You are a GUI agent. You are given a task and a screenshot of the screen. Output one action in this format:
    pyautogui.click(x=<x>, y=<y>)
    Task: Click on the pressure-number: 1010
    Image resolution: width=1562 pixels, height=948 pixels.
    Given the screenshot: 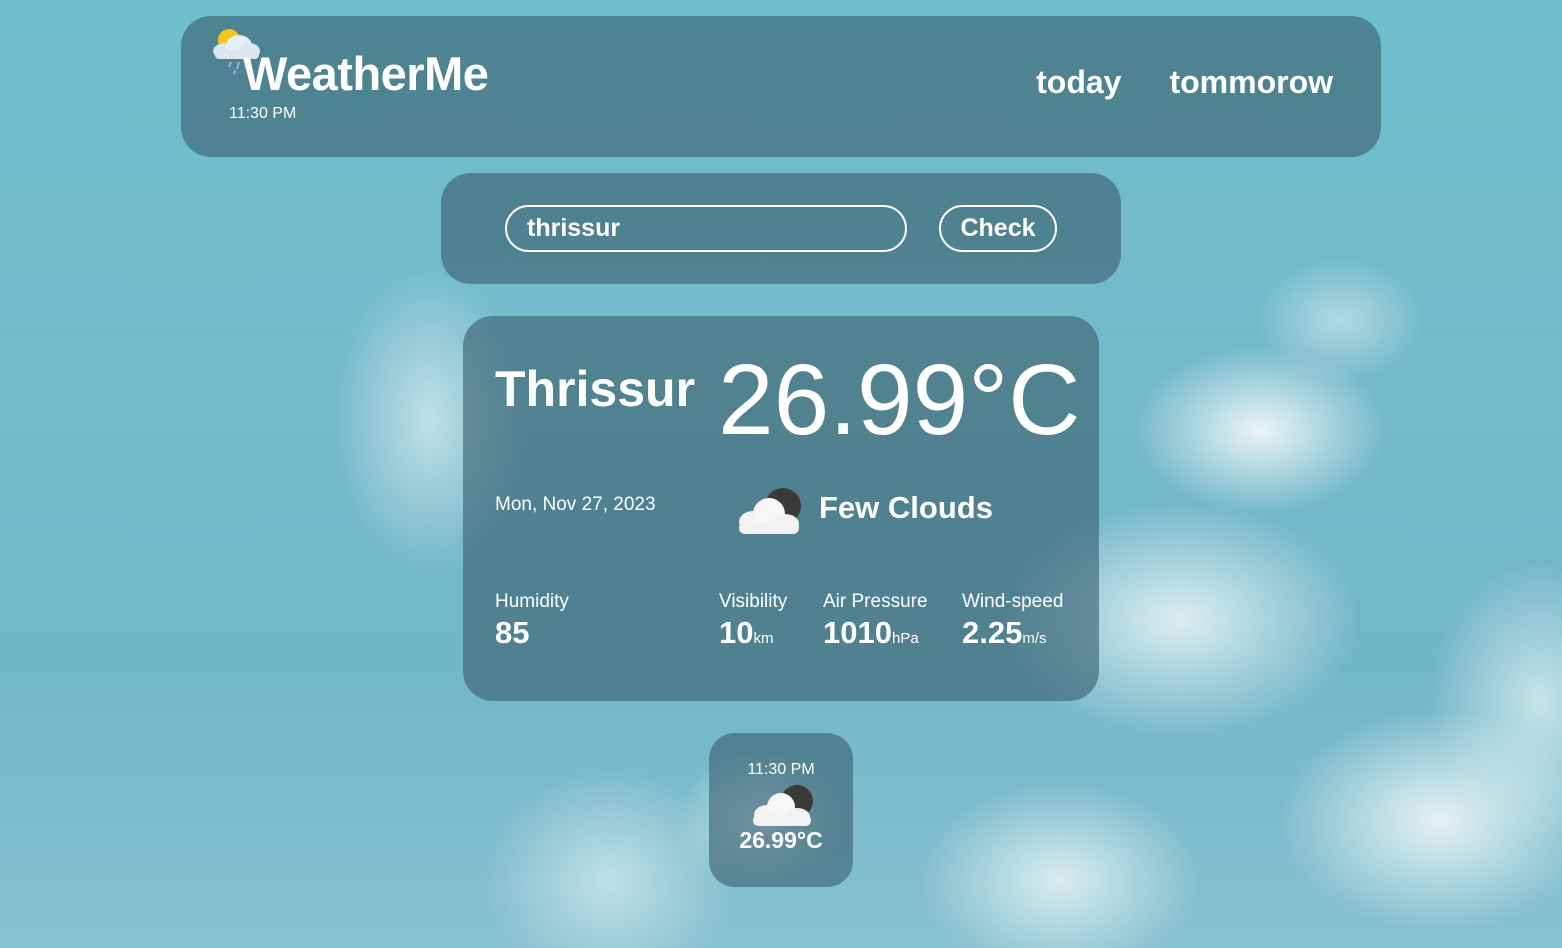 What is the action you would take?
    pyautogui.click(x=857, y=632)
    